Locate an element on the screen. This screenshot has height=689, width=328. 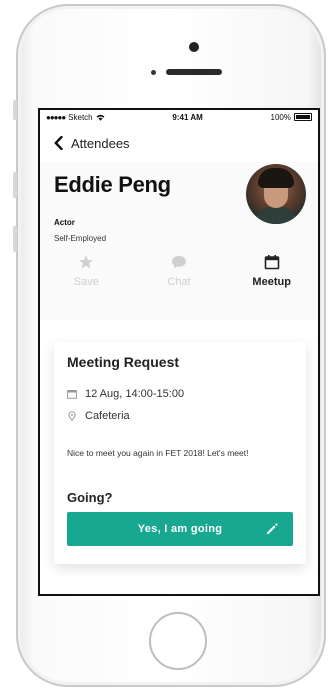
meeting-datetime-row: 12 Aug, 14:00-15:00 is located at coordinates (125, 394).